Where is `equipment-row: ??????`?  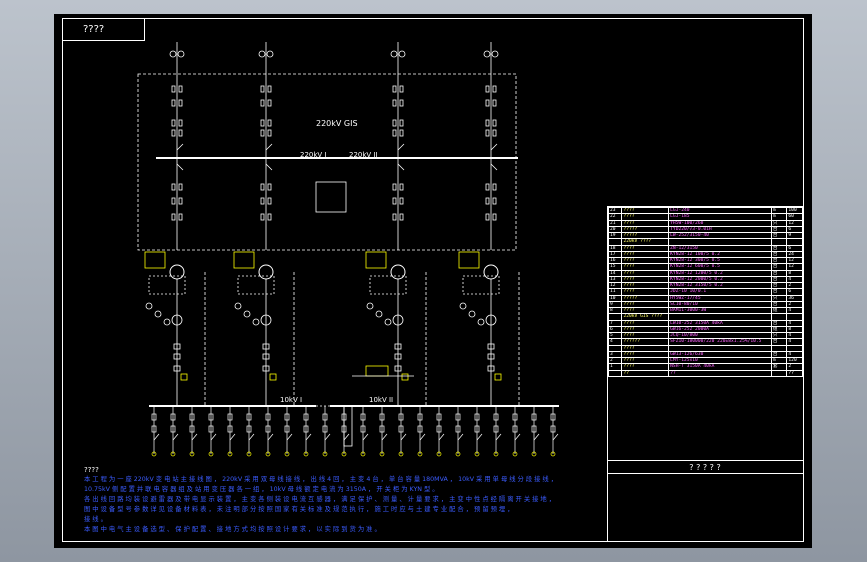 equipment-row: ?????? is located at coordinates (705, 373).